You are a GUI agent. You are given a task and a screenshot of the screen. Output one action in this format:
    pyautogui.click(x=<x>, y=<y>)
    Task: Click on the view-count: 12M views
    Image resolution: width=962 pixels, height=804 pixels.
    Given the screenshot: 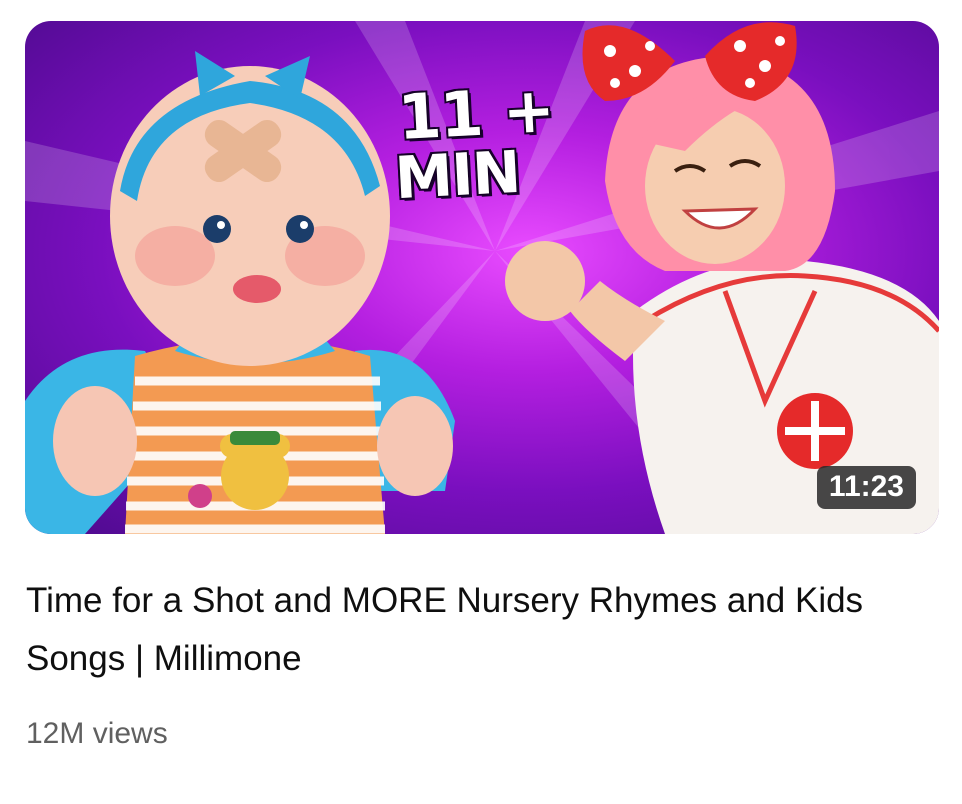 What is the action you would take?
    pyautogui.click(x=97, y=733)
    